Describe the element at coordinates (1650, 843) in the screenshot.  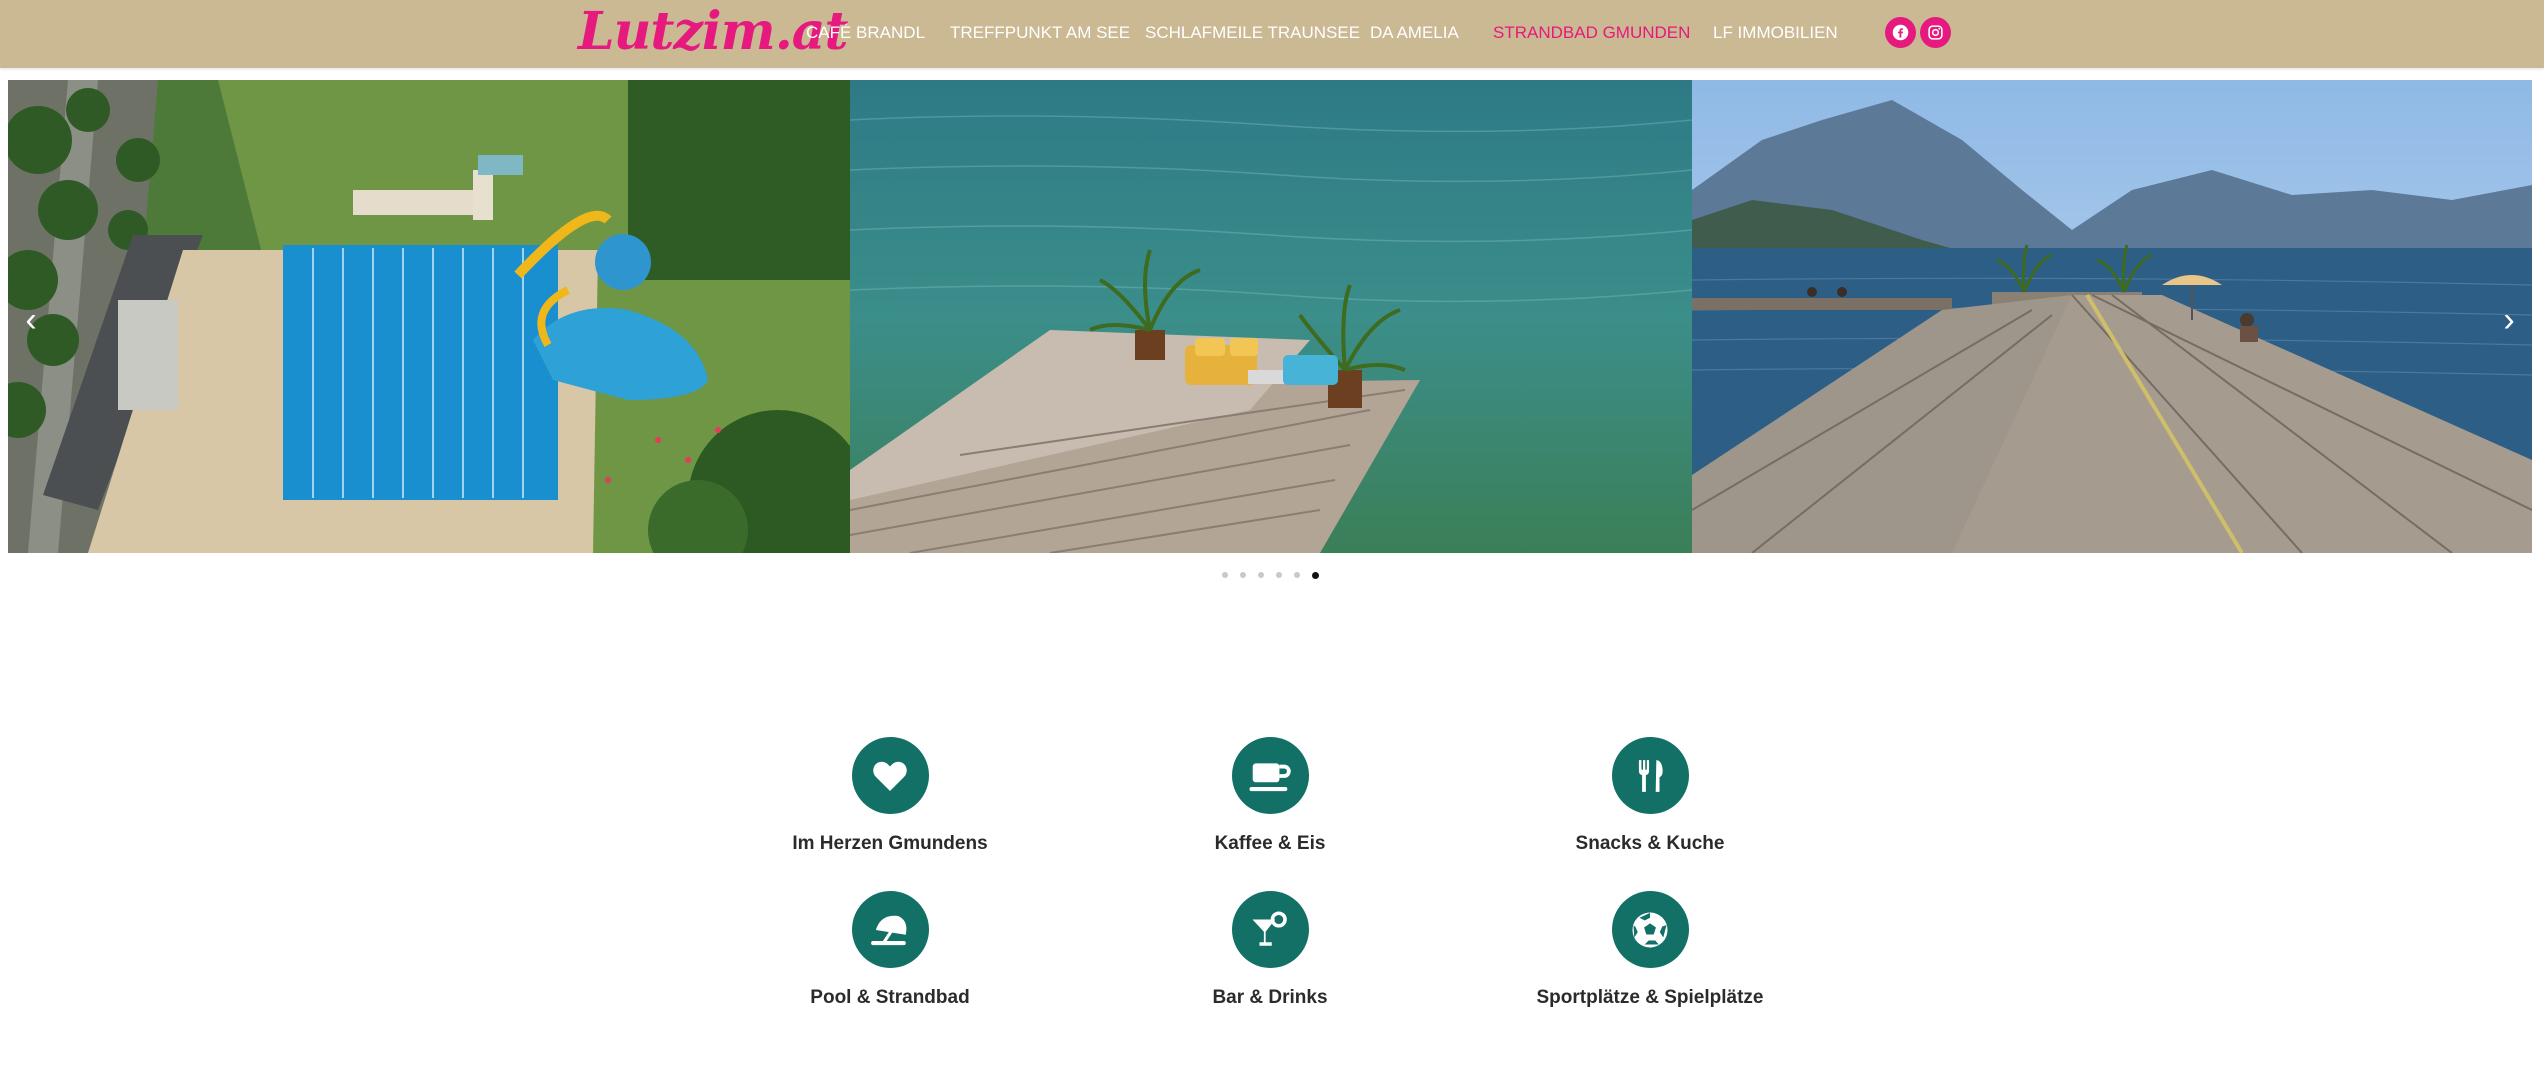
I see `feature-label: Snacks & Kuche` at that location.